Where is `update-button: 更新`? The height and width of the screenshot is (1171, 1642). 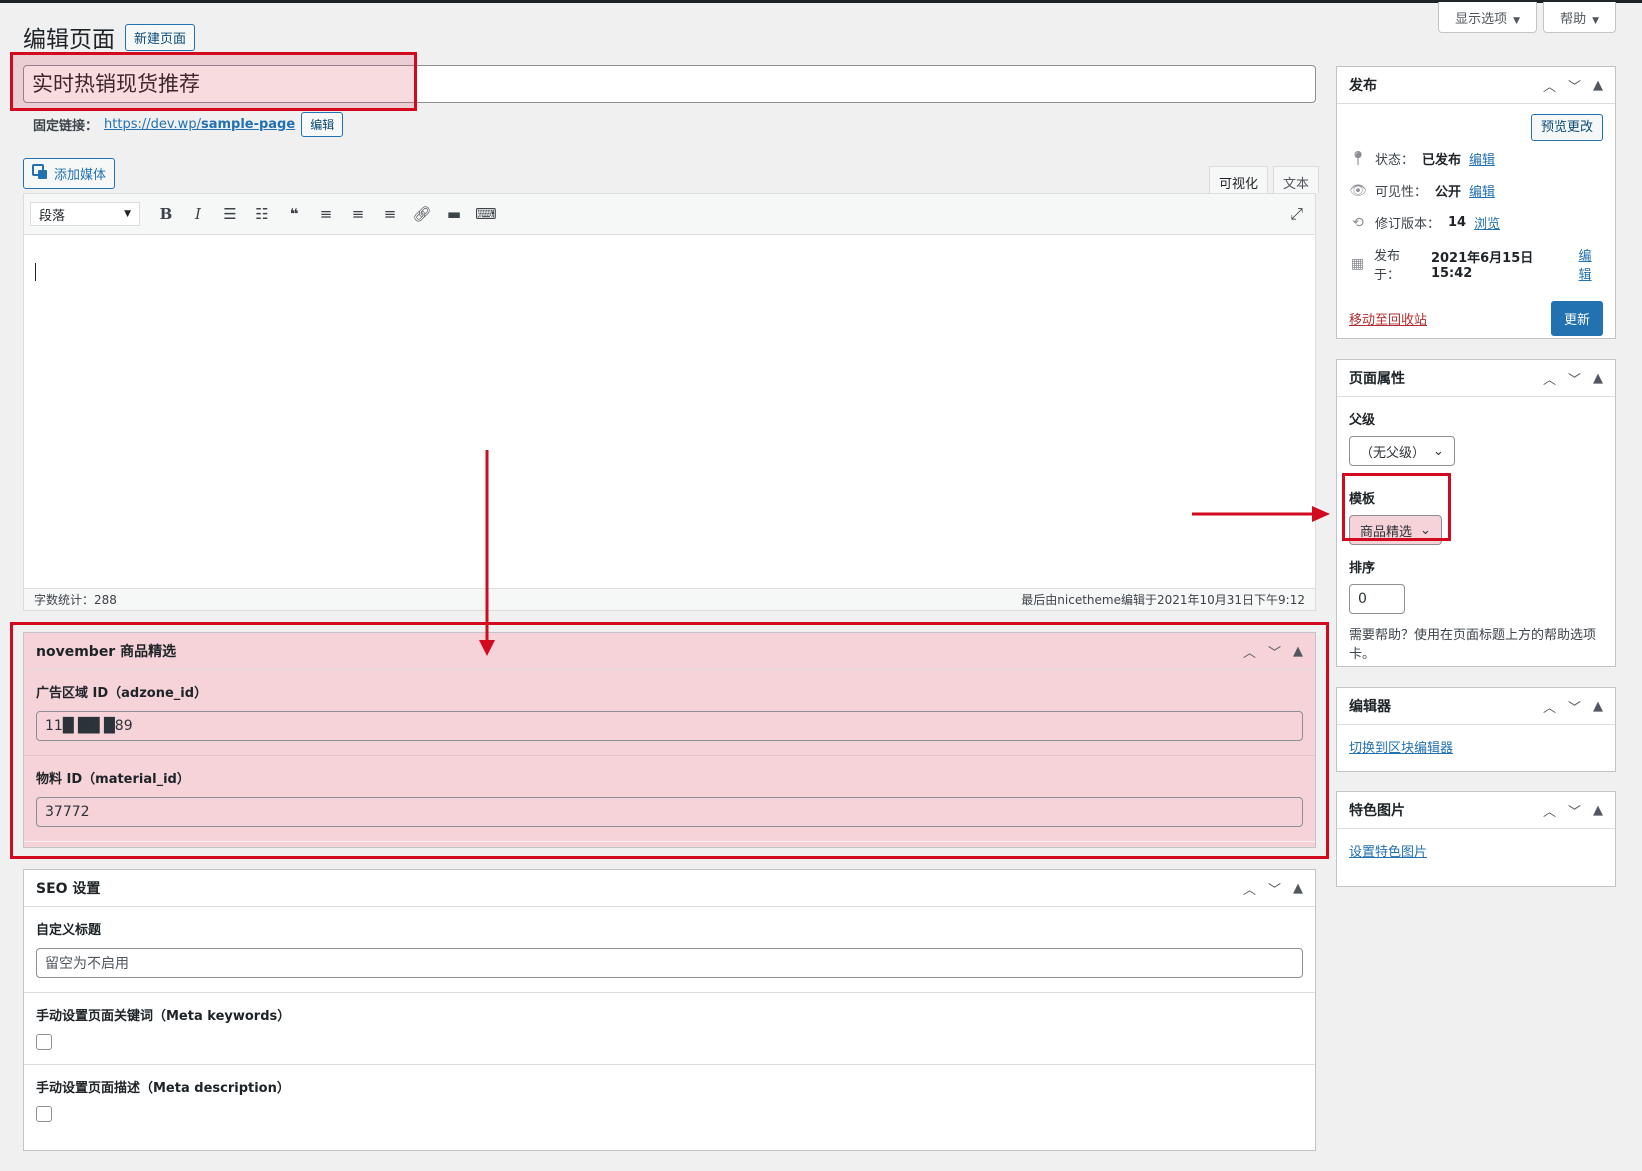
update-button: 更新 is located at coordinates (1576, 318).